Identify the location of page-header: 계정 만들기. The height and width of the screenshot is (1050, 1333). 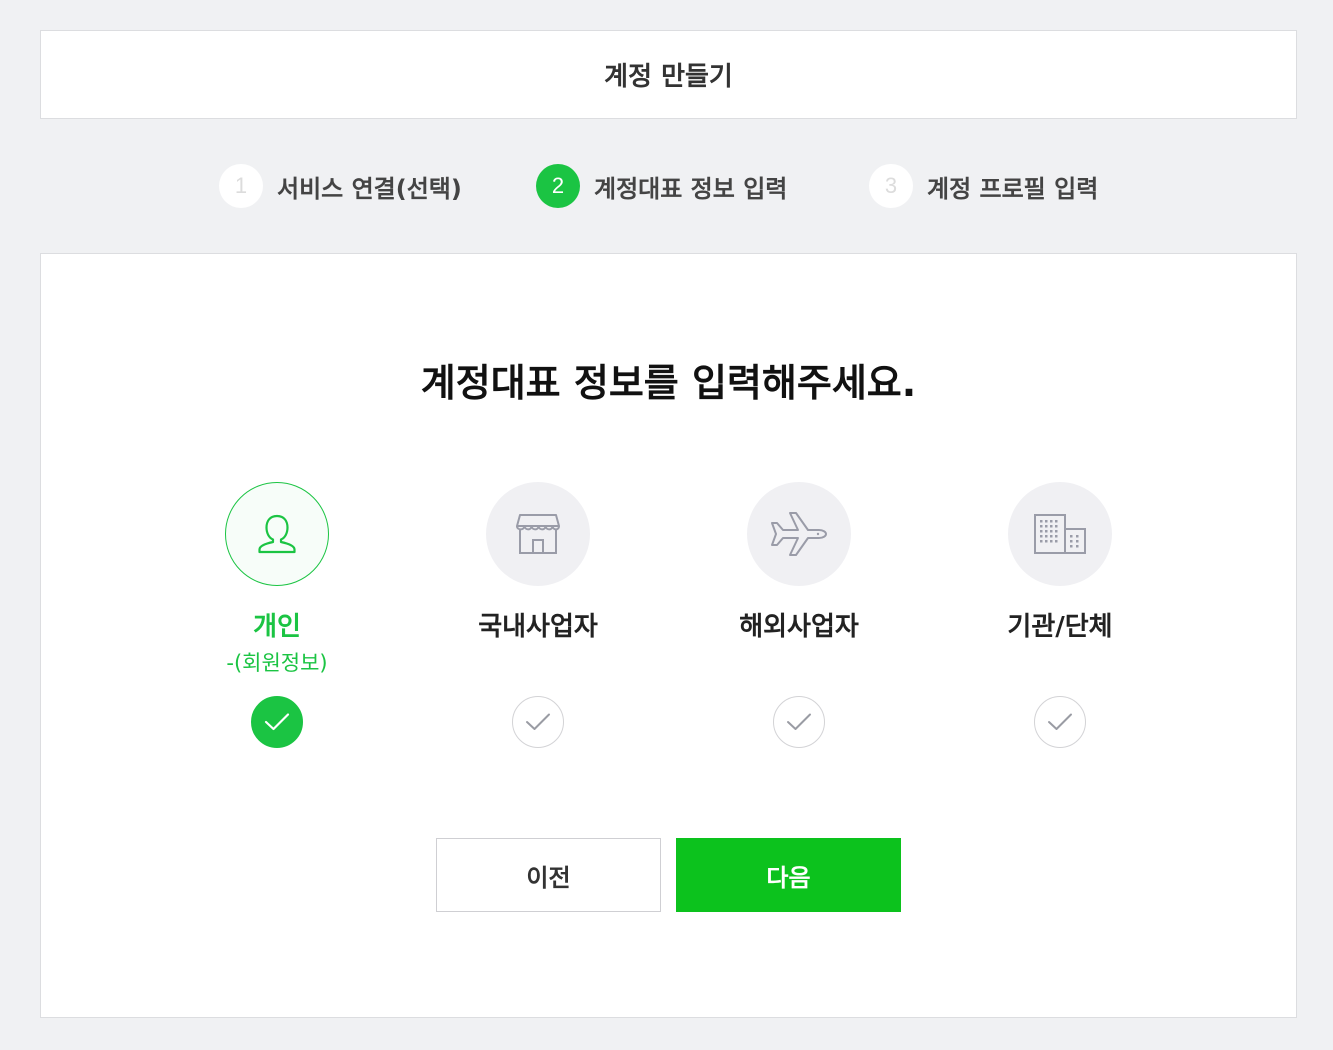
(668, 74).